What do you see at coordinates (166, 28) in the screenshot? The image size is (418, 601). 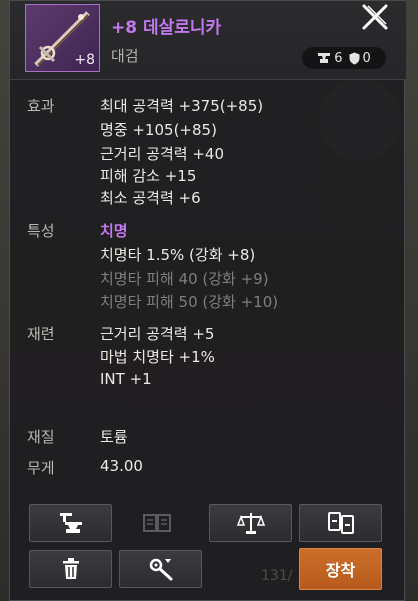 I see `item-name: +8 데살로니카` at bounding box center [166, 28].